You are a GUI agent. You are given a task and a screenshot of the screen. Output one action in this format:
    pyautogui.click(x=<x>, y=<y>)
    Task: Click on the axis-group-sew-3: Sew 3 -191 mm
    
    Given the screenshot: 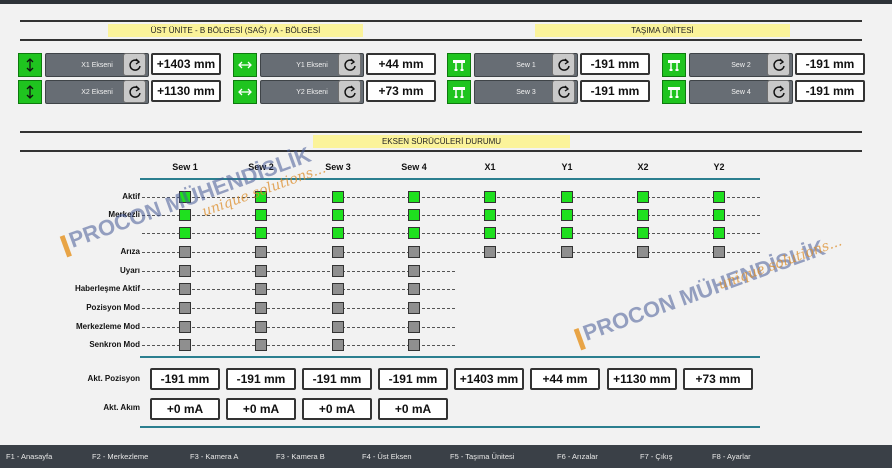 What is the action you would take?
    pyautogui.click(x=554, y=92)
    